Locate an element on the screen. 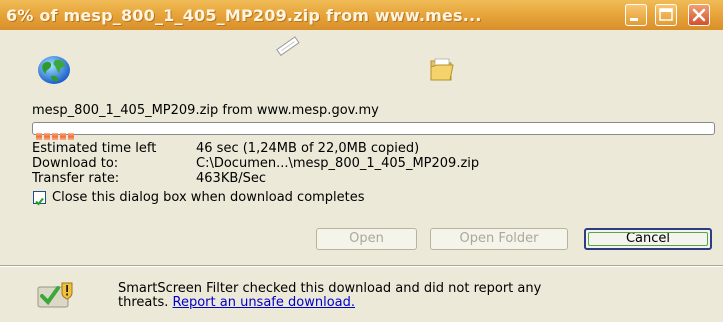 This screenshot has width=723, height=322. close-button is located at coordinates (699, 15).